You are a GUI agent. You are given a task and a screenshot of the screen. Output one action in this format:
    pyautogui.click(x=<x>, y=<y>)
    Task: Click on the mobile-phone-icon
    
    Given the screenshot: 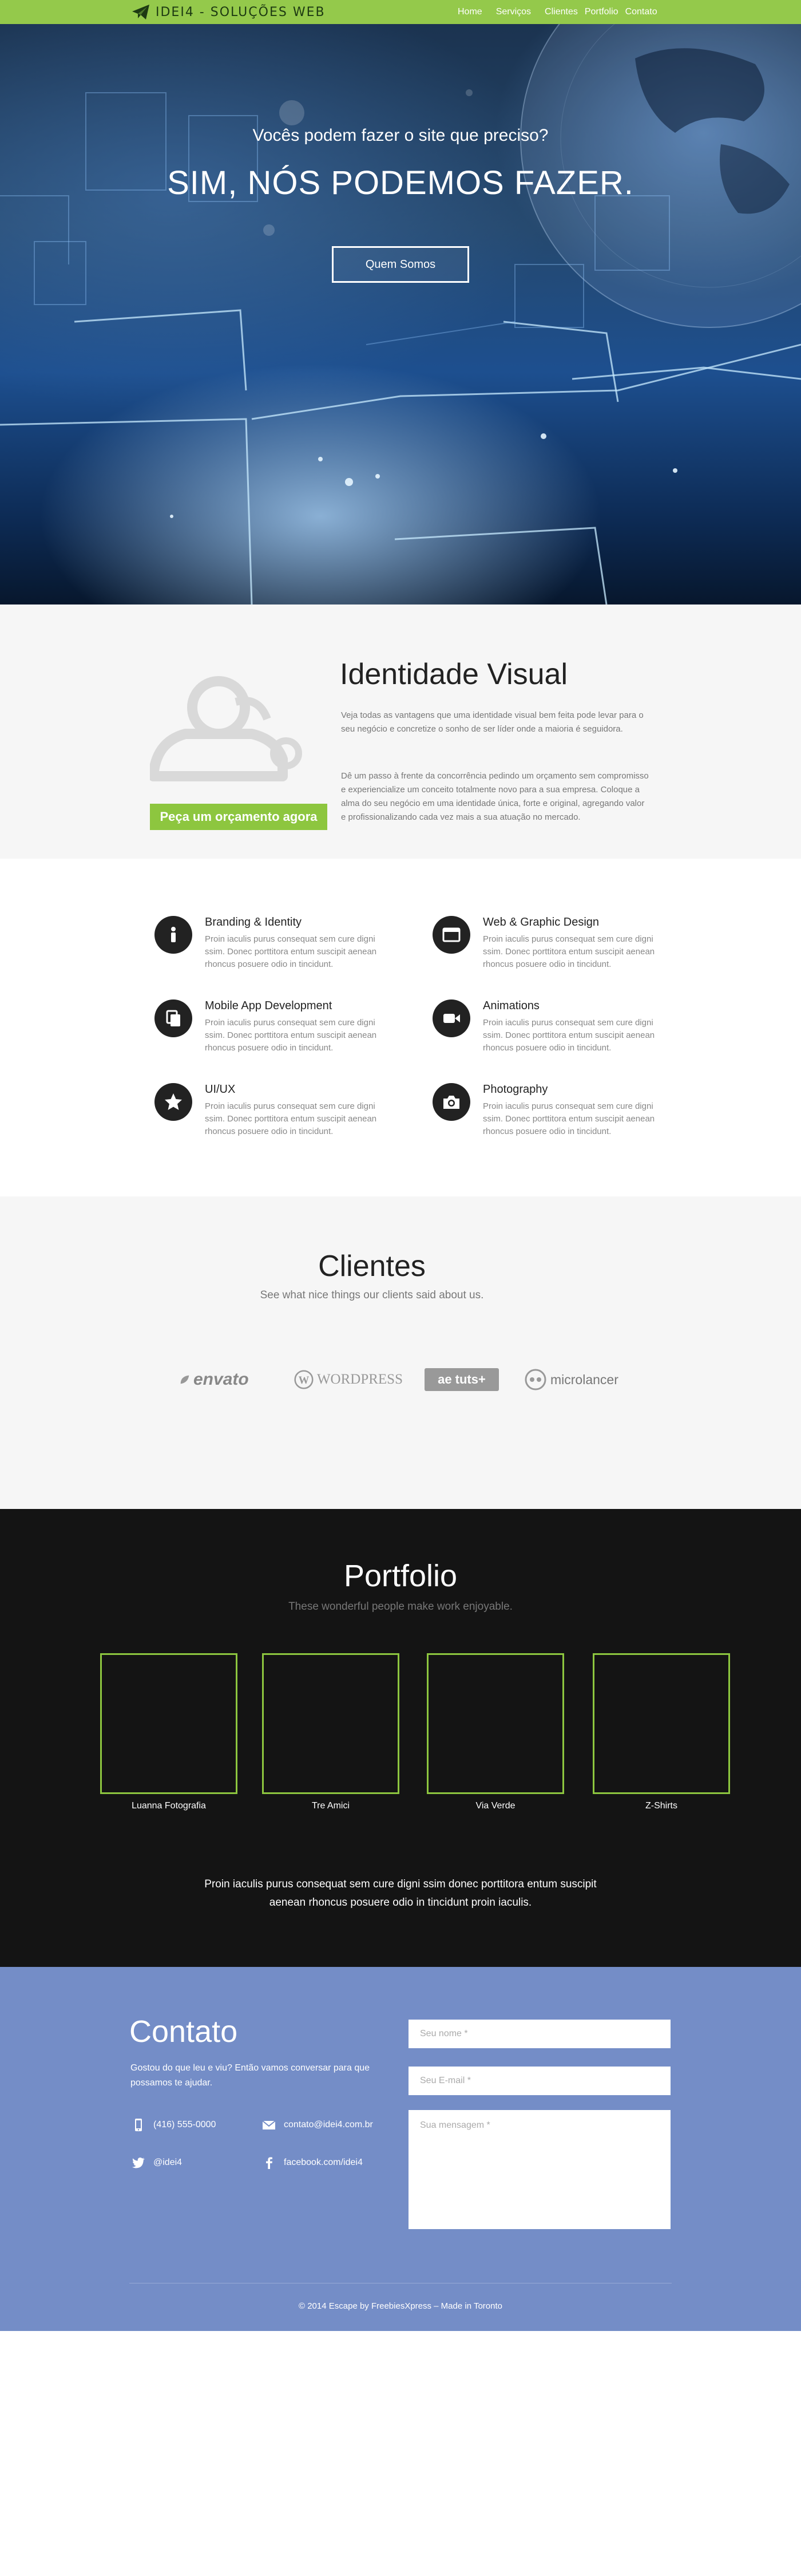 What is the action you would take?
    pyautogui.click(x=139, y=2125)
    